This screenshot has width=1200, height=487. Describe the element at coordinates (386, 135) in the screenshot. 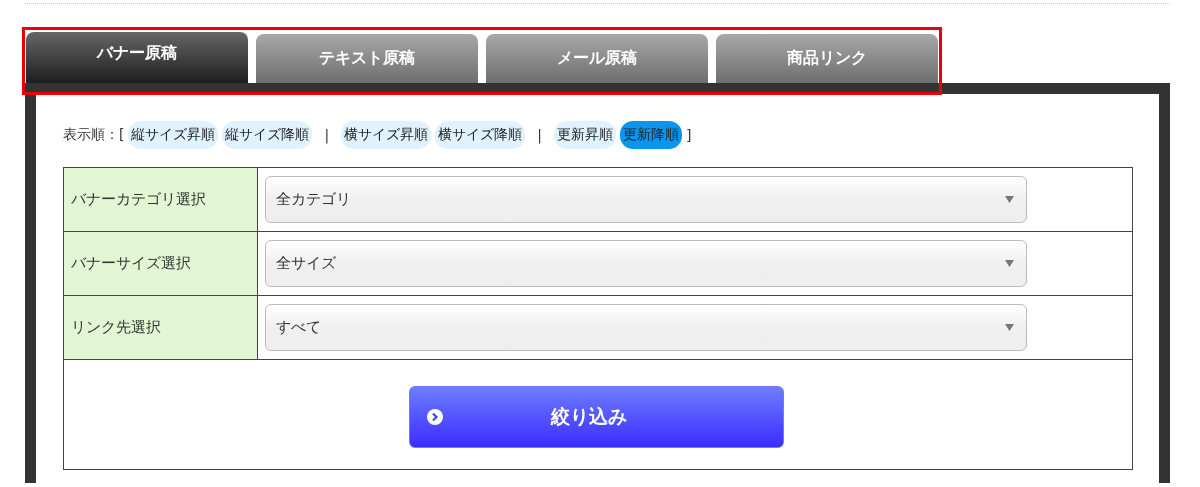

I see `sort-option: 横サイズ昇順` at that location.